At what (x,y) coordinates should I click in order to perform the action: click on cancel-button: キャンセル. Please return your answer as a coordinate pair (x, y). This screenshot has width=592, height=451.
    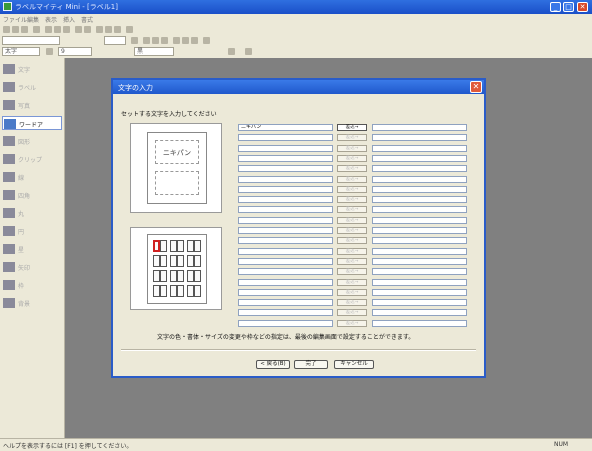
    Looking at the image, I should click on (354, 364).